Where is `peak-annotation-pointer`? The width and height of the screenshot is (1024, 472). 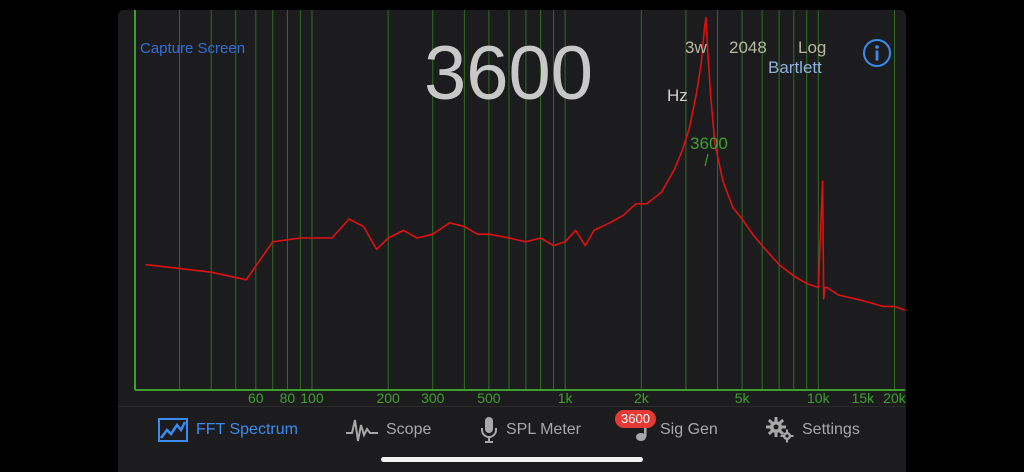 peak-annotation-pointer is located at coordinates (706, 160).